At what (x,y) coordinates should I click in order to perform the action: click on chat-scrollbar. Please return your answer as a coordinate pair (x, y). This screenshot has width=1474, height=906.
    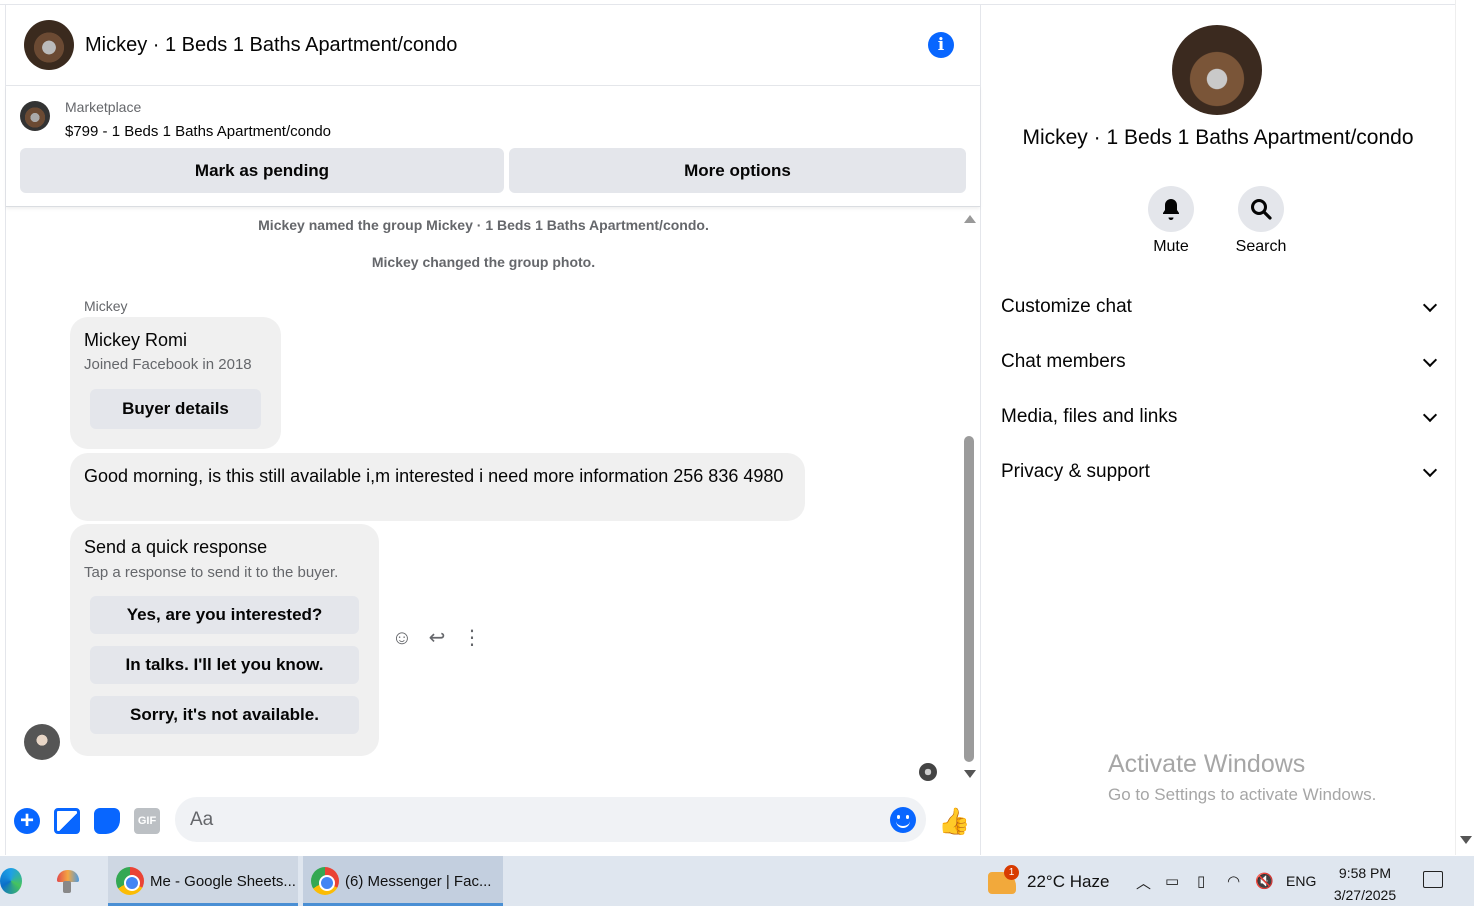
    Looking at the image, I should click on (969, 494).